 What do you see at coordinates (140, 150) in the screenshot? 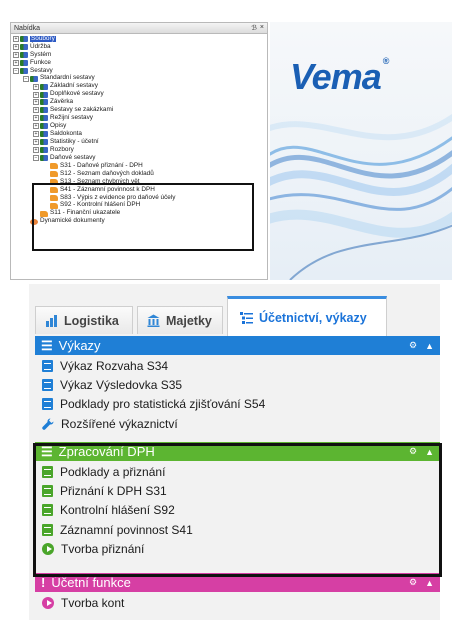
I see `tree-node: + Rozbory` at bounding box center [140, 150].